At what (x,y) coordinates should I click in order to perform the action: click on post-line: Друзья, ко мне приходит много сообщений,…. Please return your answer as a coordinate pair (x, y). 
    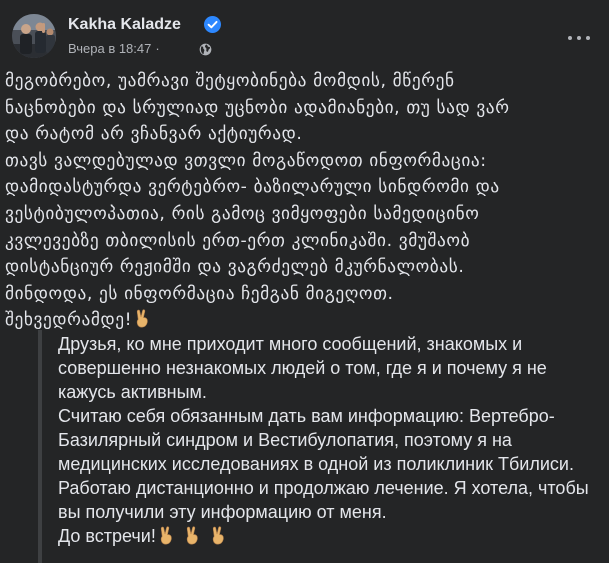
    Looking at the image, I should click on (290, 344).